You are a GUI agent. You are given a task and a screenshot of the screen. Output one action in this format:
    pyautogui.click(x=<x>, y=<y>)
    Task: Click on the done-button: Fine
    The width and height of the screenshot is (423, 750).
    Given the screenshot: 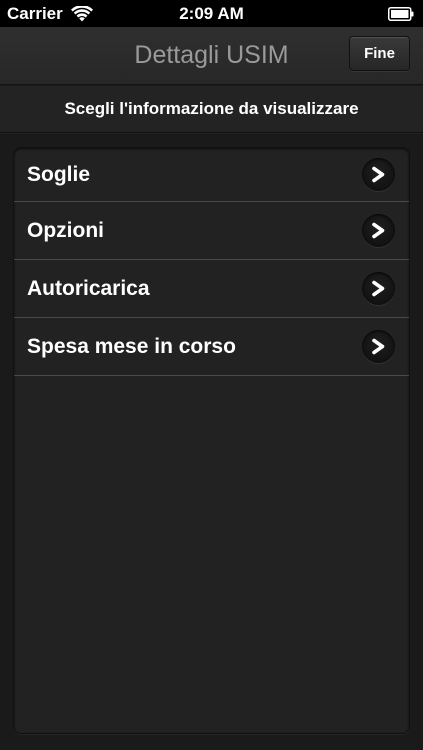 What is the action you would take?
    pyautogui.click(x=379, y=53)
    